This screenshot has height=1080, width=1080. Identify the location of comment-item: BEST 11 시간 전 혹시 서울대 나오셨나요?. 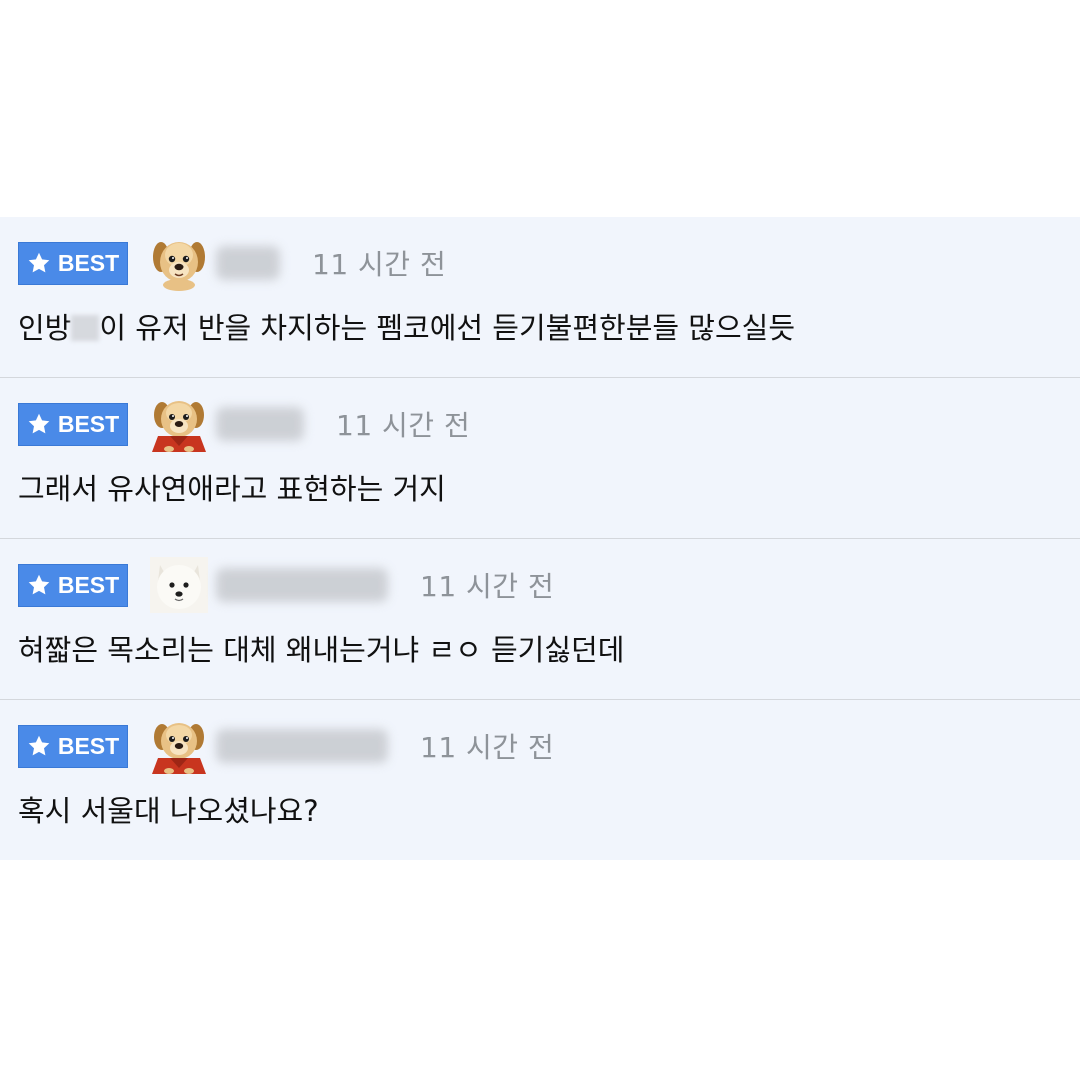
(540, 780).